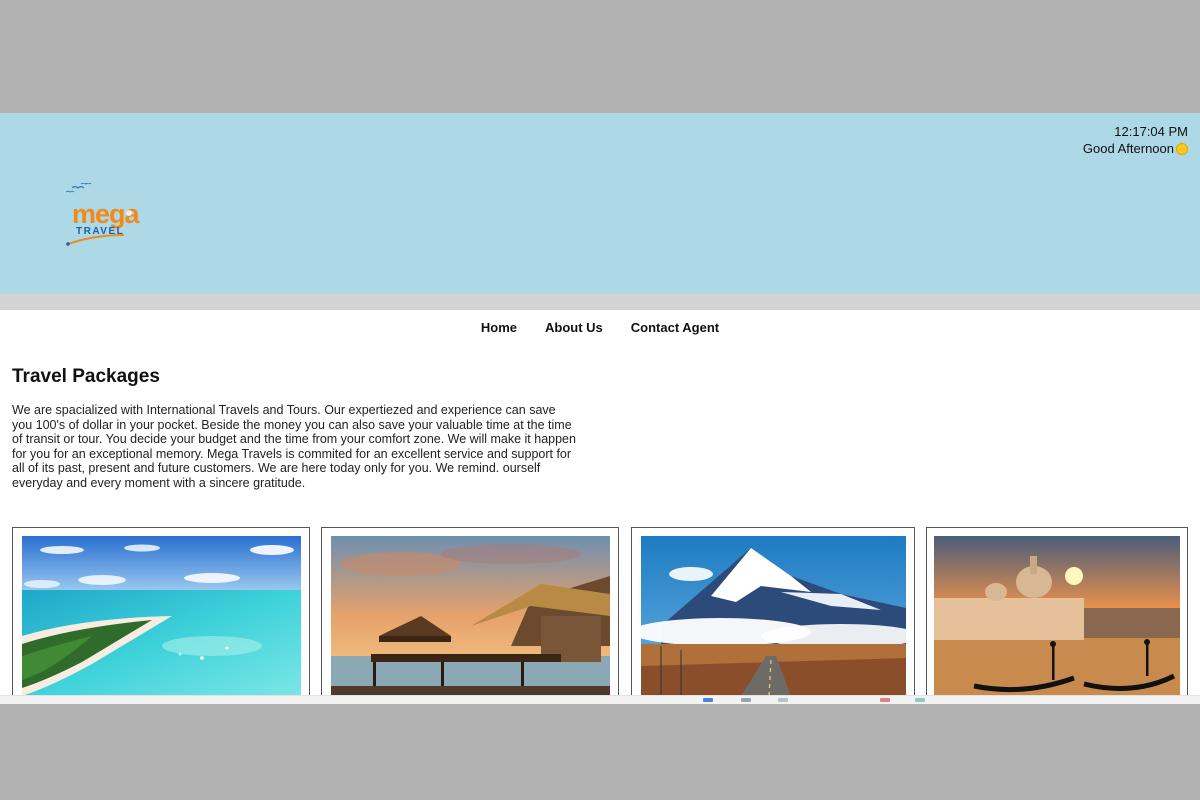 The image size is (1200, 800). Describe the element at coordinates (600, 752) in the screenshot. I see `screenshot-frame-bottom` at that location.